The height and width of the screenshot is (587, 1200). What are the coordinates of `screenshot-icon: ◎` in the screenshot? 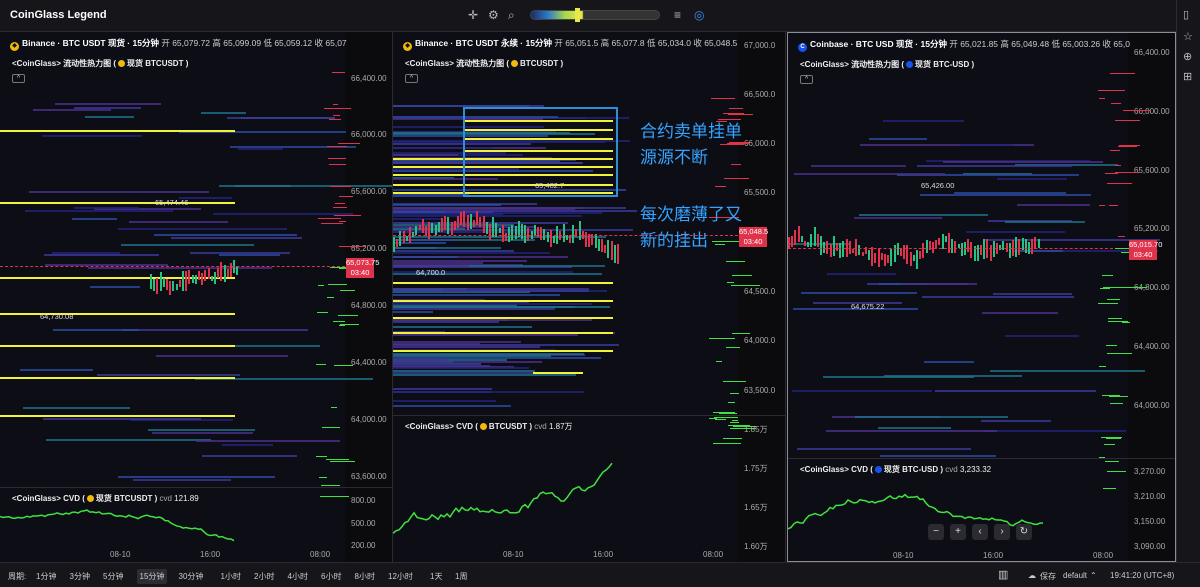 It's located at (699, 15).